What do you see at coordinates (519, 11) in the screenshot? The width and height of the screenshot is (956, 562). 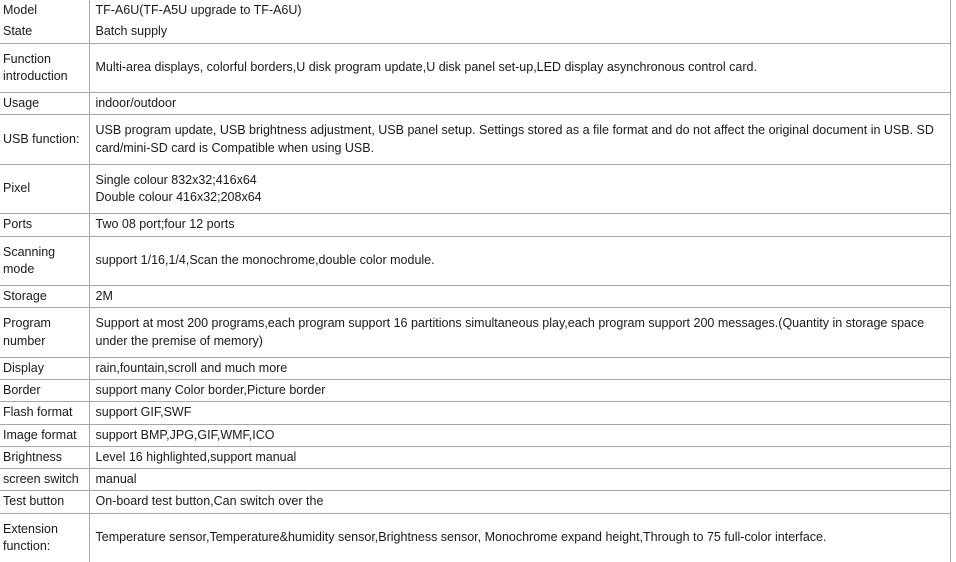 I see `row-value-model: TF-A6U(TF-A5U upgrade to TF-A6U)` at bounding box center [519, 11].